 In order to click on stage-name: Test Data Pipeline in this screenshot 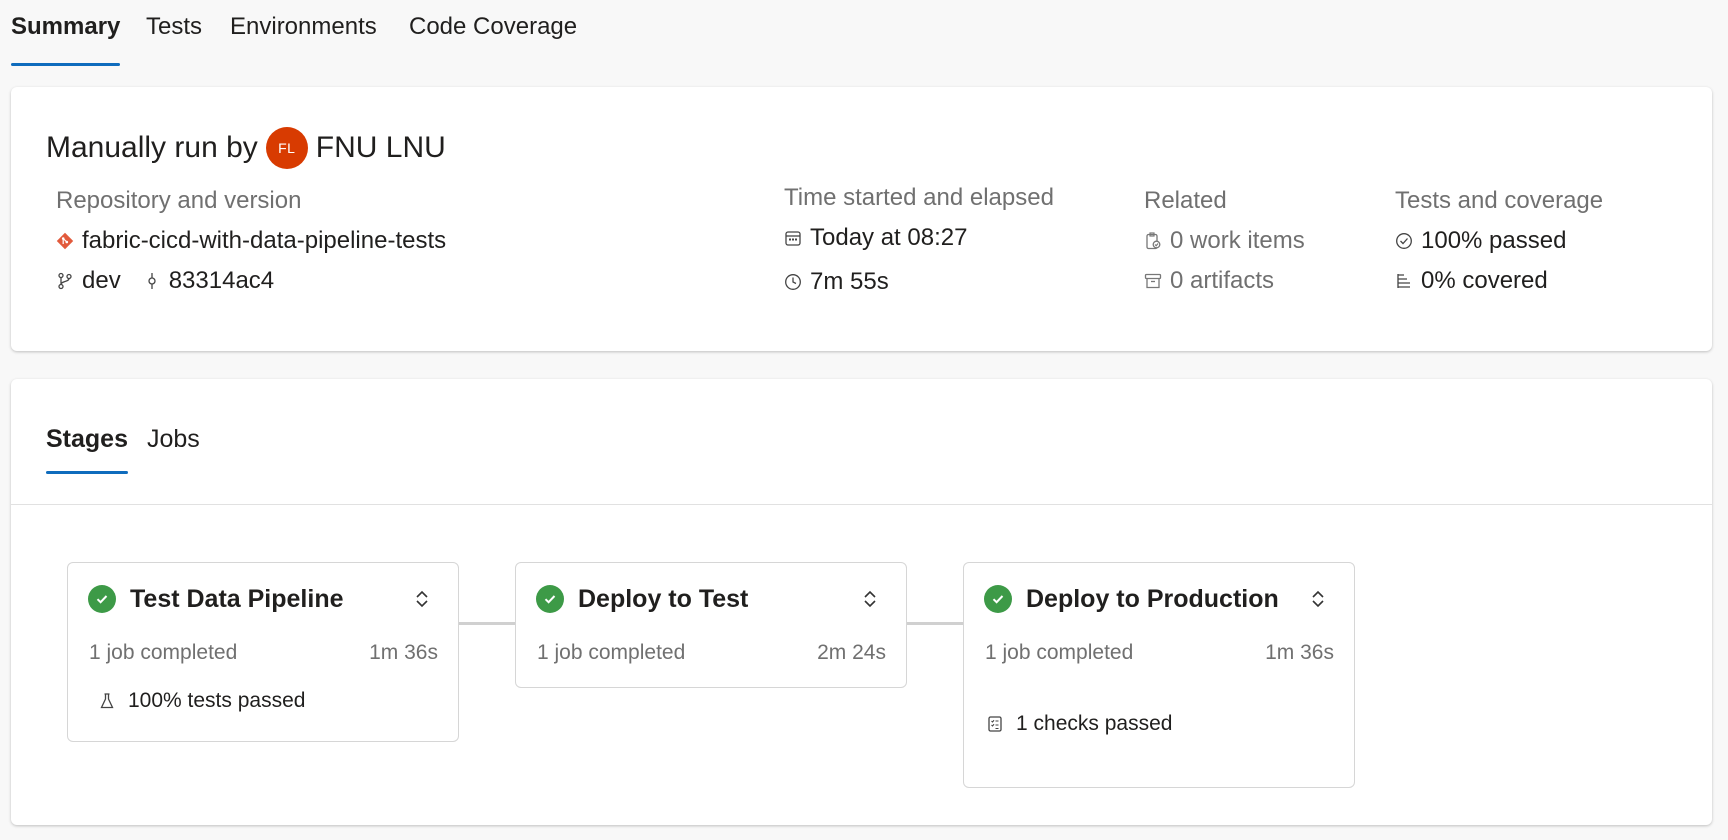, I will do `click(237, 598)`.